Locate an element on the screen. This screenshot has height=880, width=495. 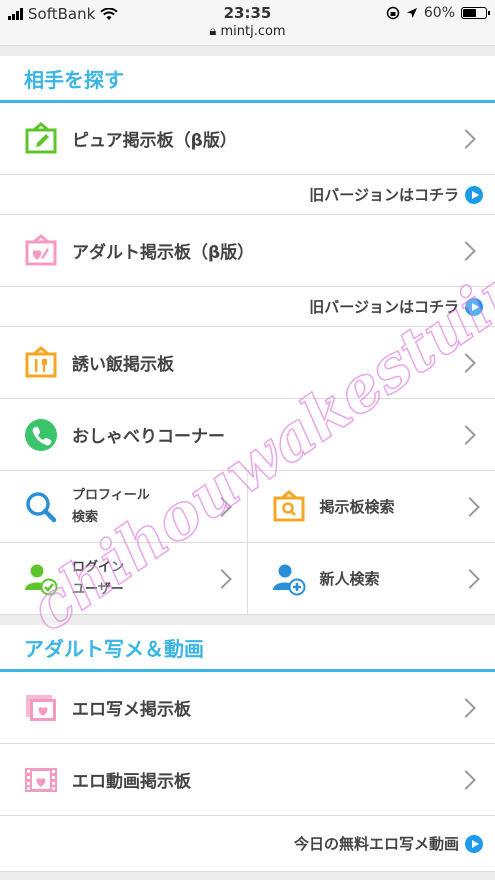
login-users-button: ログイン ユーザー is located at coordinates (124, 579).